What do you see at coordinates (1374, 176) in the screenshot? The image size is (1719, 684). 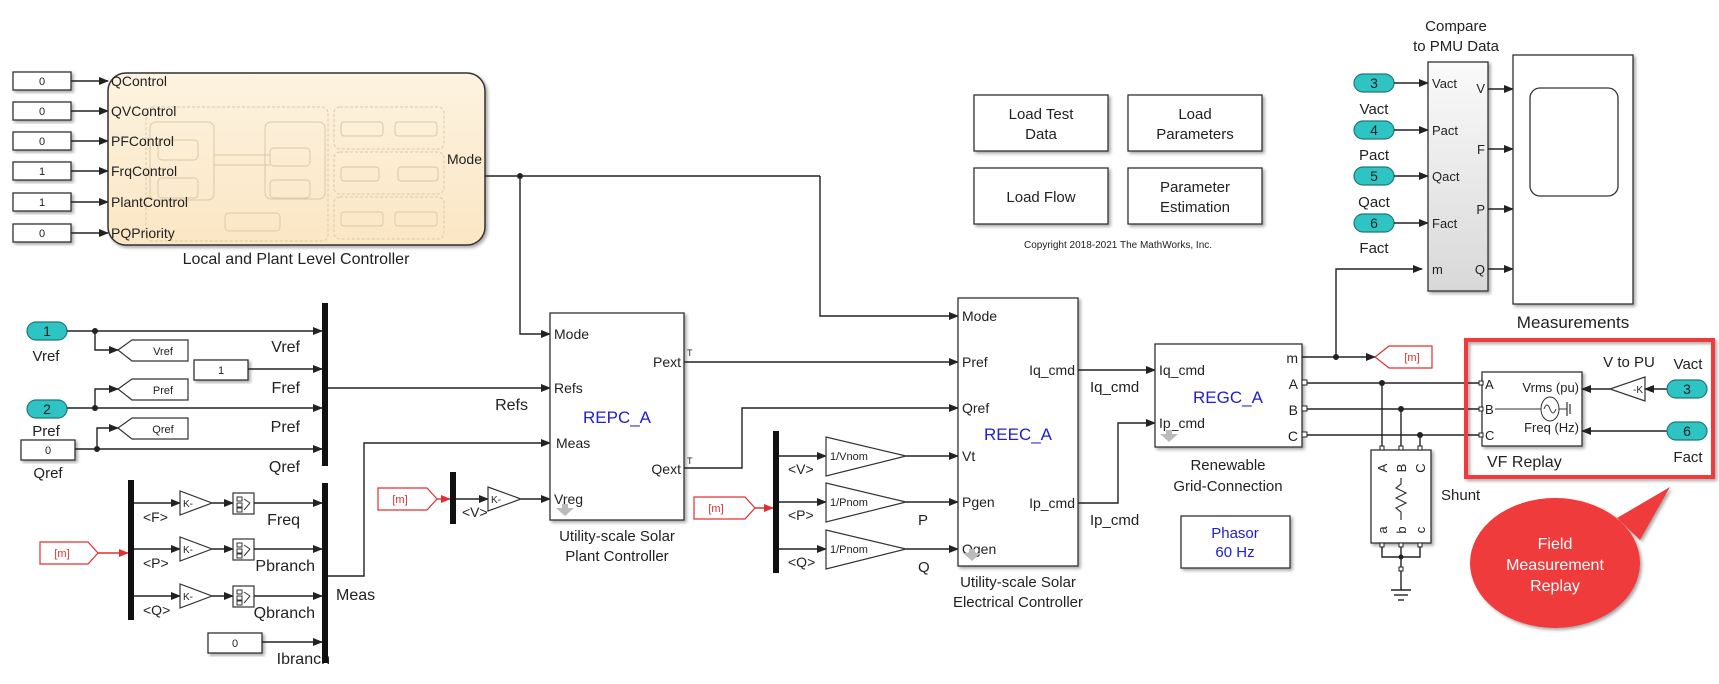 I see `inport-qact: 5` at bounding box center [1374, 176].